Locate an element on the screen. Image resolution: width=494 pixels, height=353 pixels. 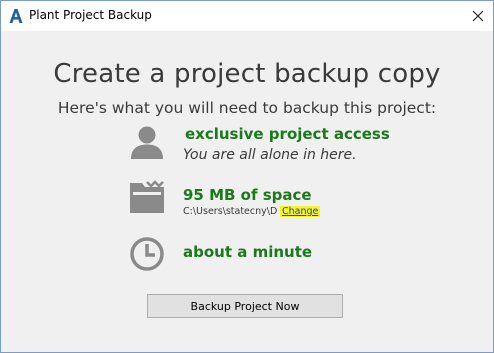
app-logo-icon is located at coordinates (16, 16).